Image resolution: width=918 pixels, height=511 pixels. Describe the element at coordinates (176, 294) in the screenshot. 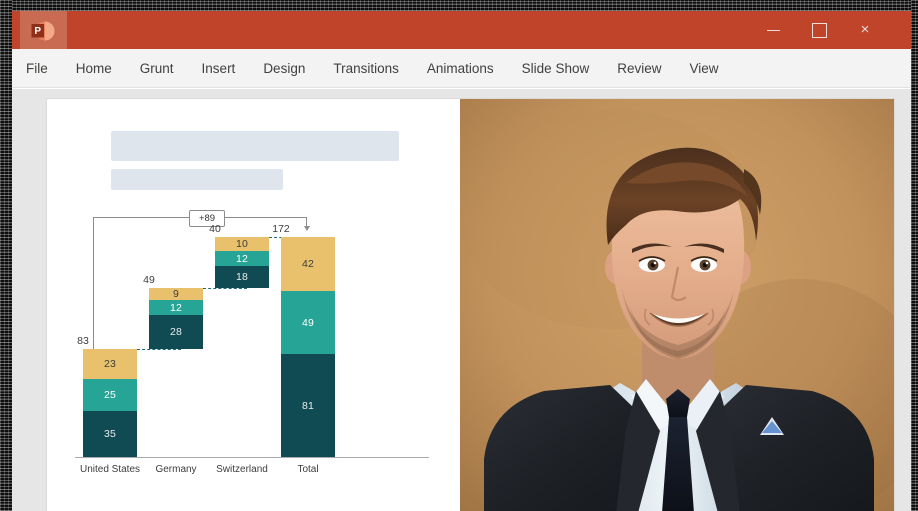

I see `segment-germany-gold: 9` at that location.